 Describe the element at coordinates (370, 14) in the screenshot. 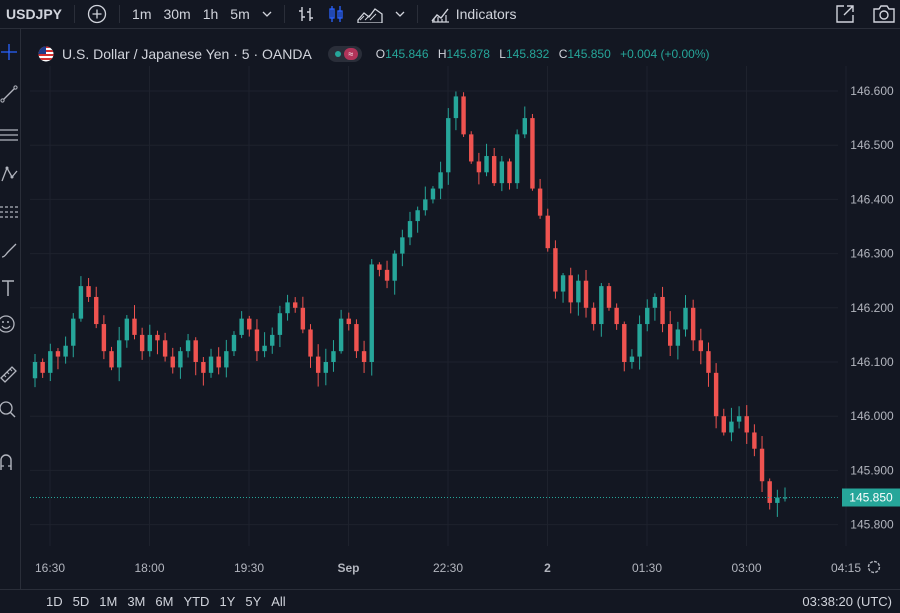

I see `area-chart-button` at that location.